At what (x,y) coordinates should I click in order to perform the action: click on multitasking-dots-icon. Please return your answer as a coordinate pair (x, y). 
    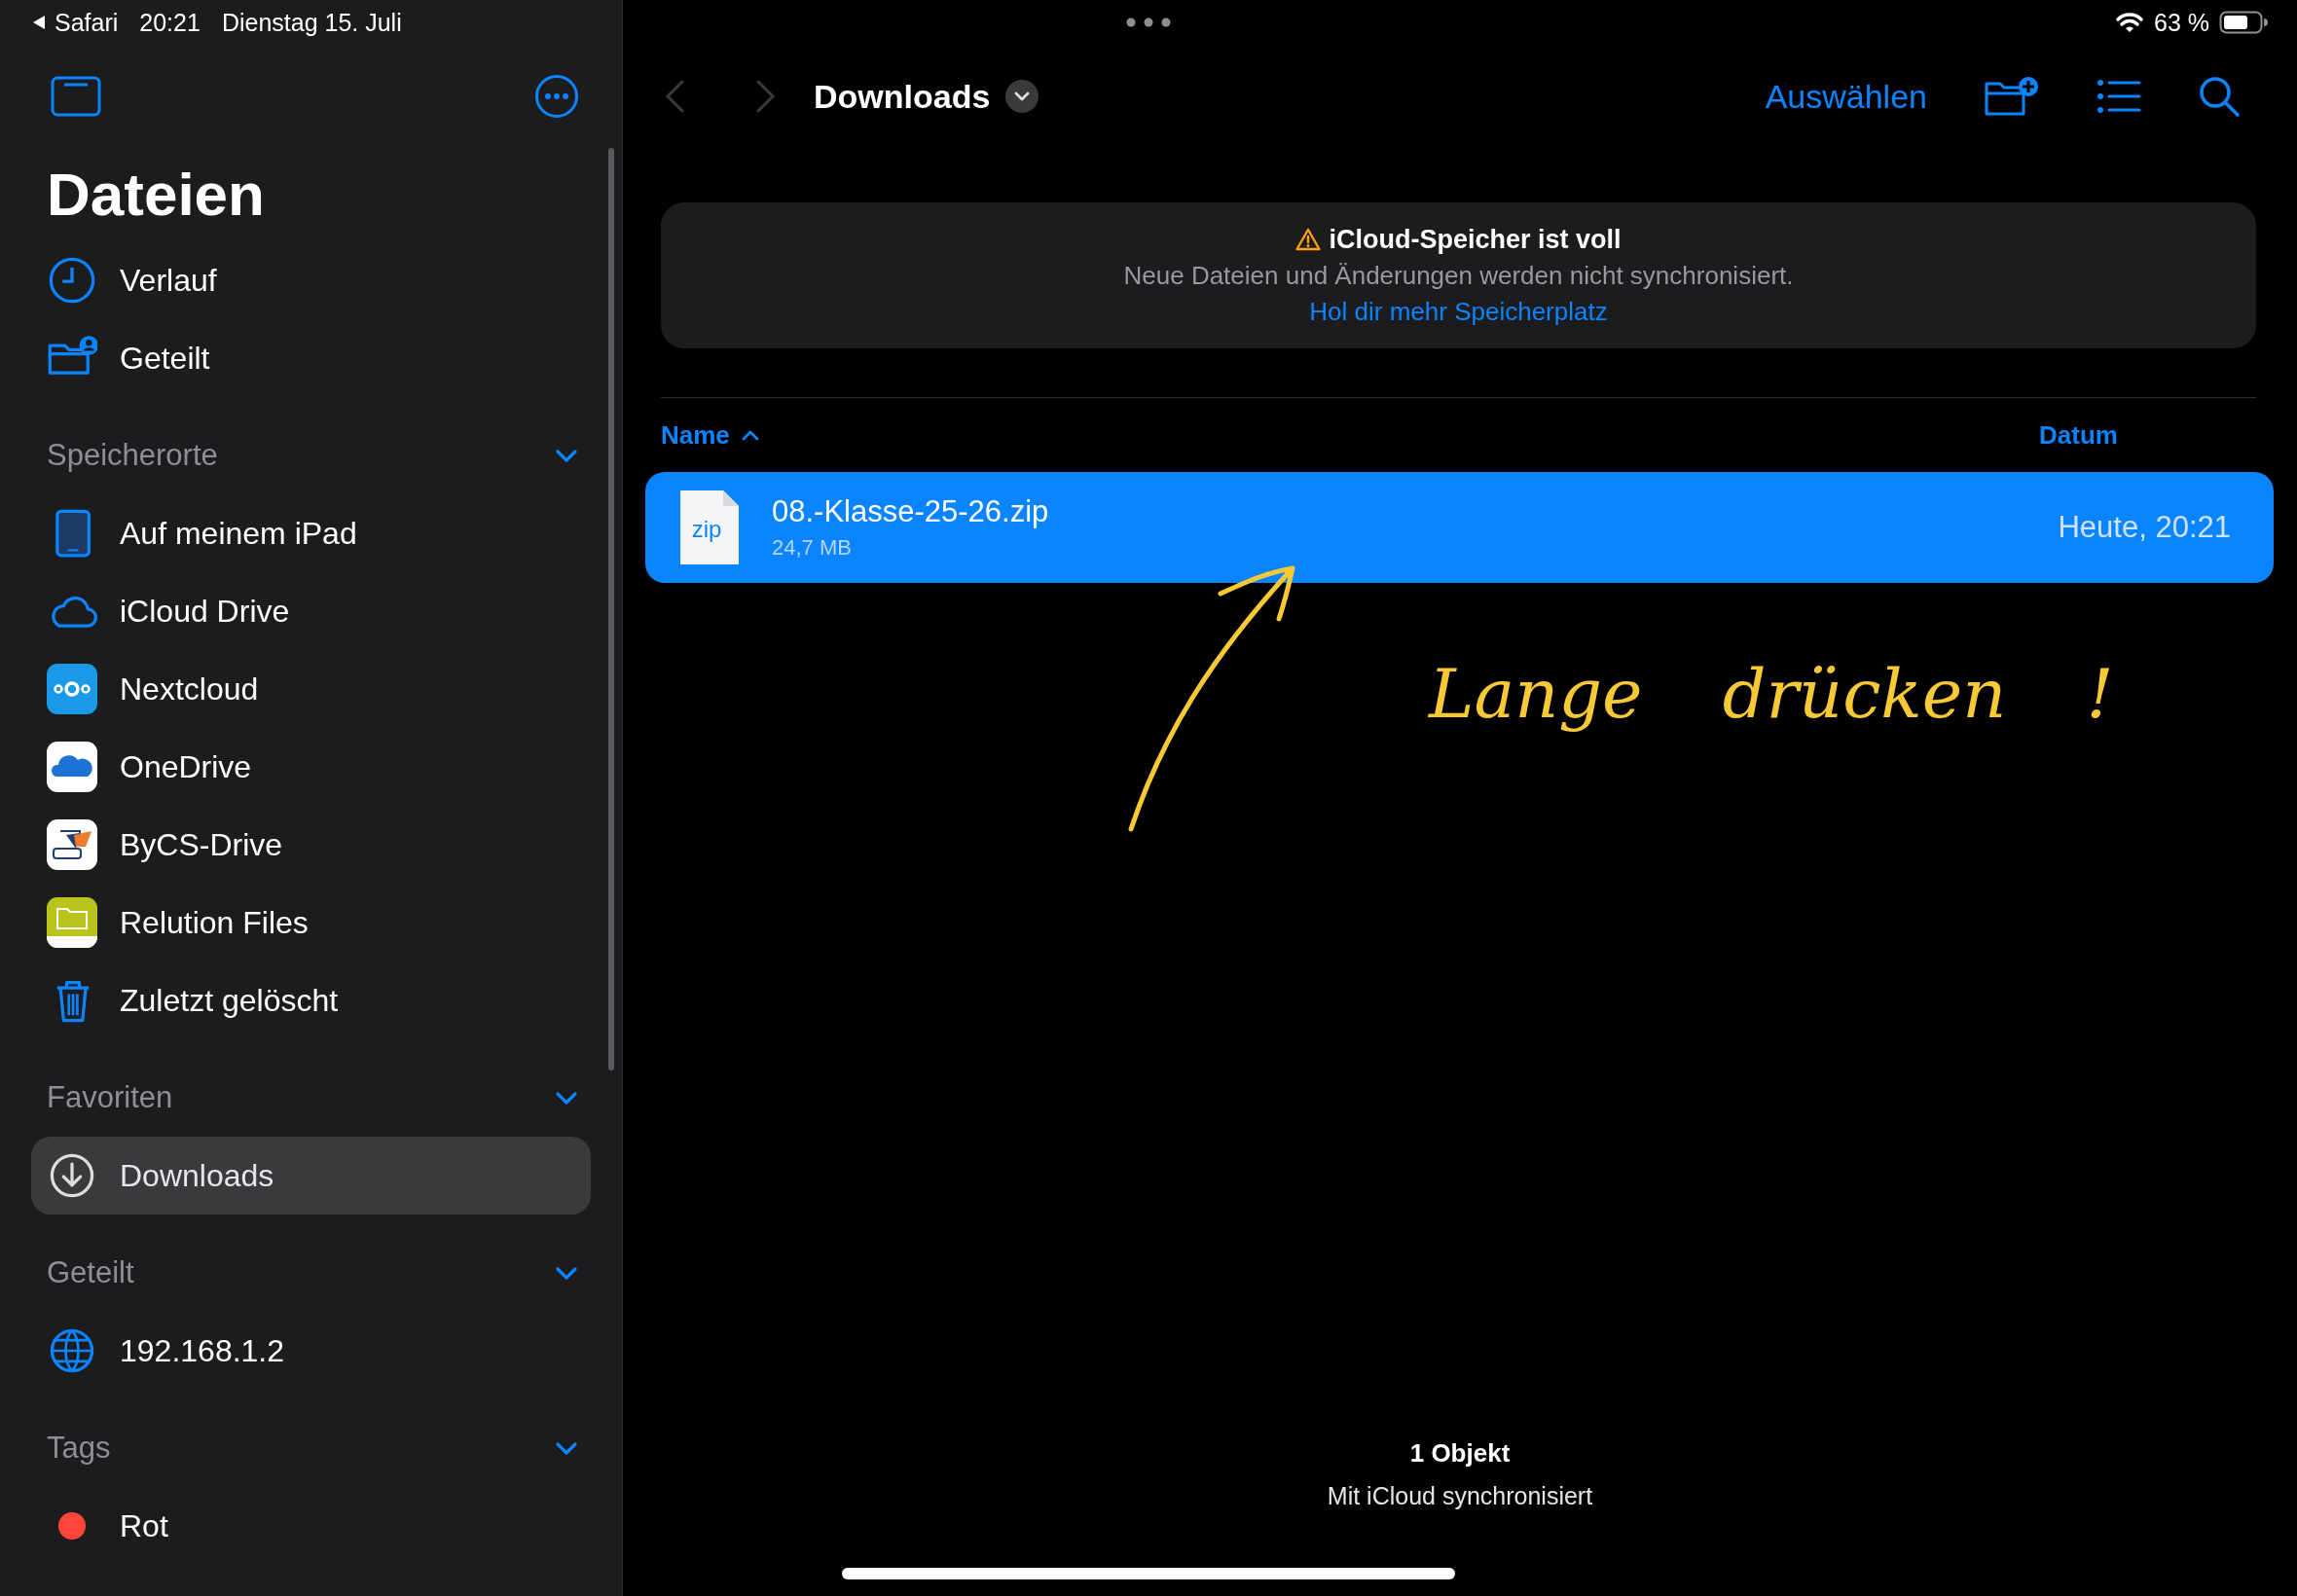
    Looking at the image, I should click on (1148, 22).